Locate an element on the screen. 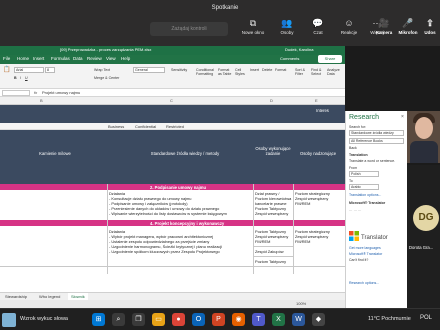 The width and height of the screenshot is (440, 330). app-icon: ◆ is located at coordinates (318, 319).